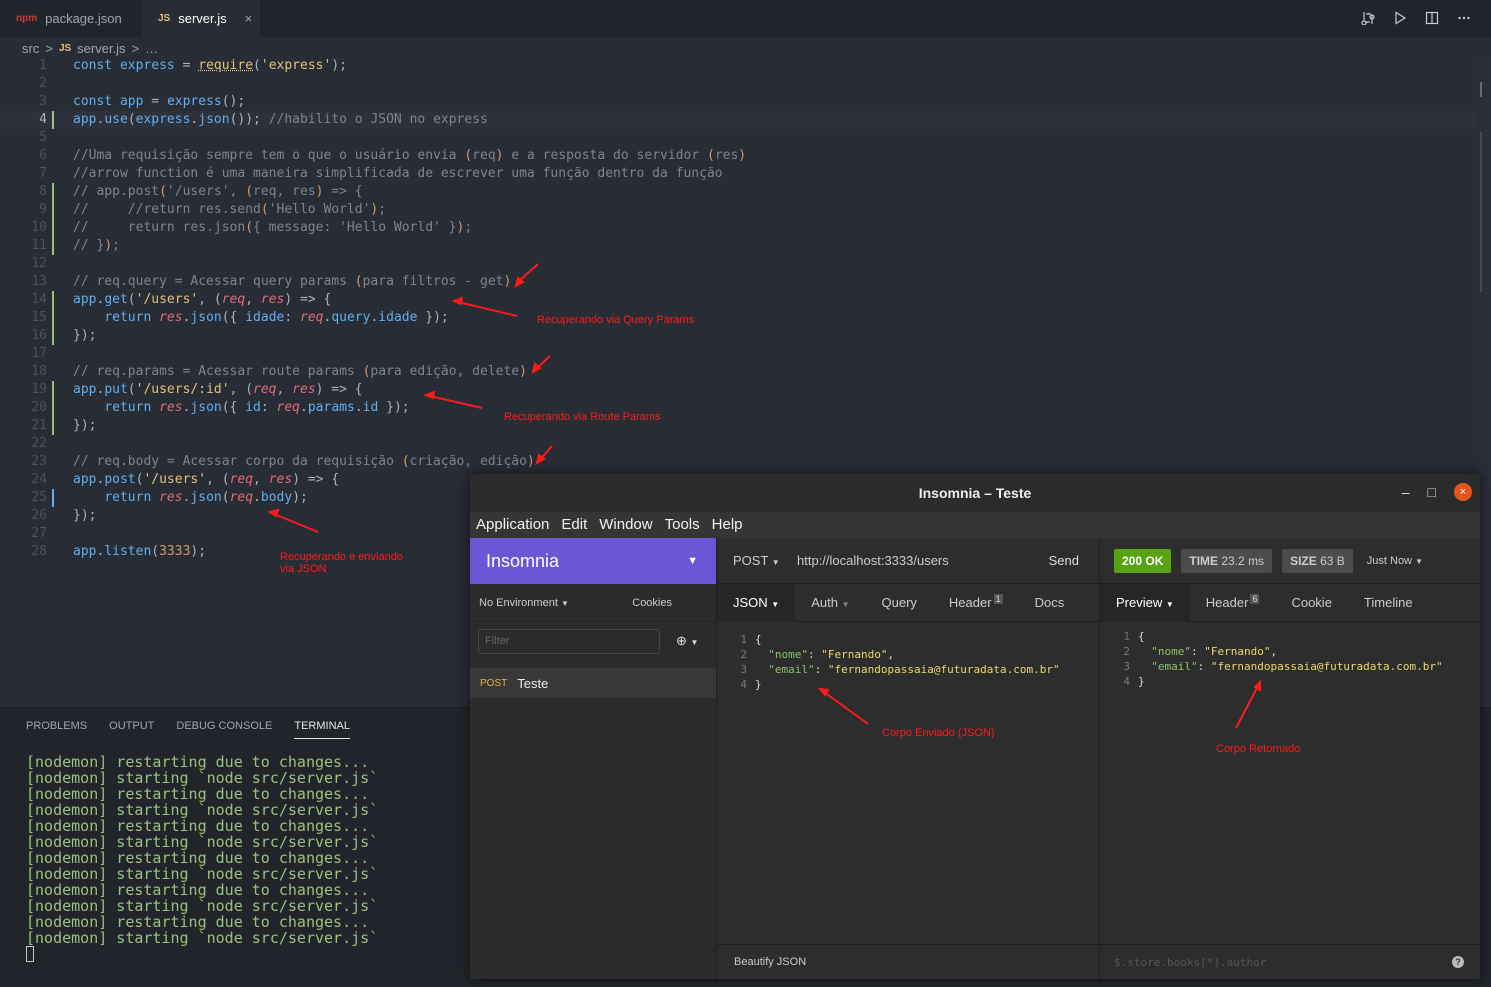 This screenshot has height=987, width=1491. I want to click on environment-row: No Environment ▼ Cookies, so click(593, 603).